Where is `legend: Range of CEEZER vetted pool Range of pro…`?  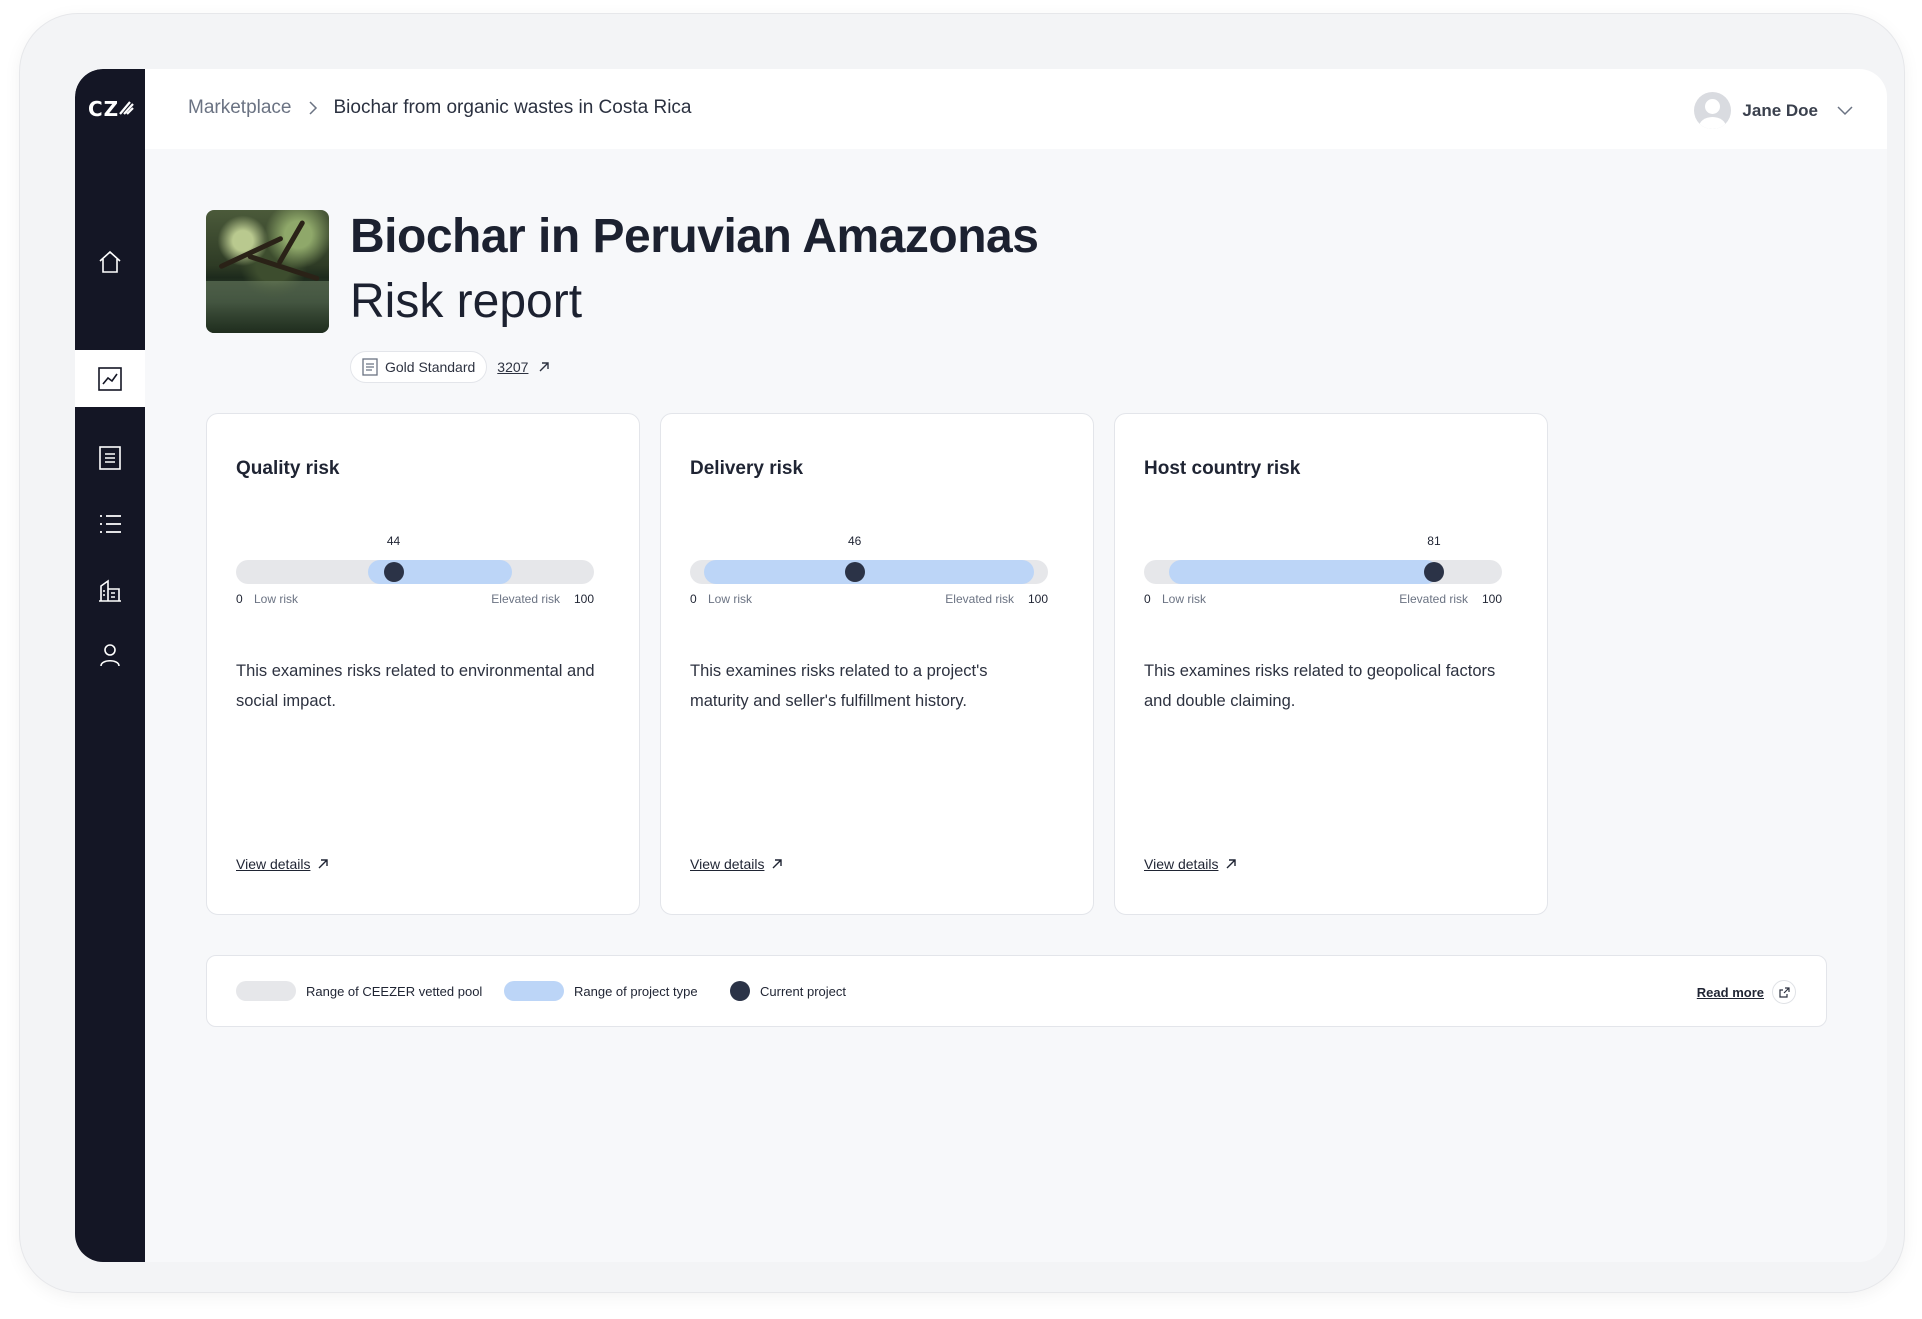
legend: Range of CEEZER vetted pool Range of pro… is located at coordinates (1016, 991).